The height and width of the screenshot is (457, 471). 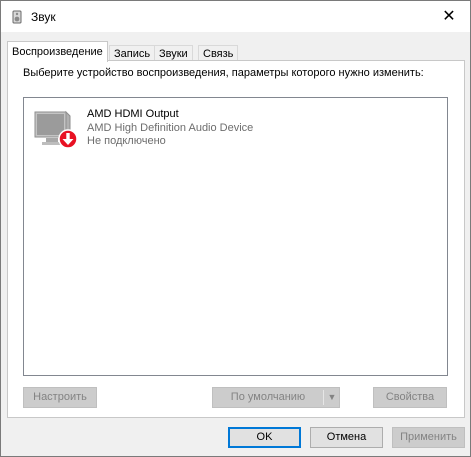 What do you see at coordinates (235, 16) in the screenshot?
I see `title-bar: Звук ✕` at bounding box center [235, 16].